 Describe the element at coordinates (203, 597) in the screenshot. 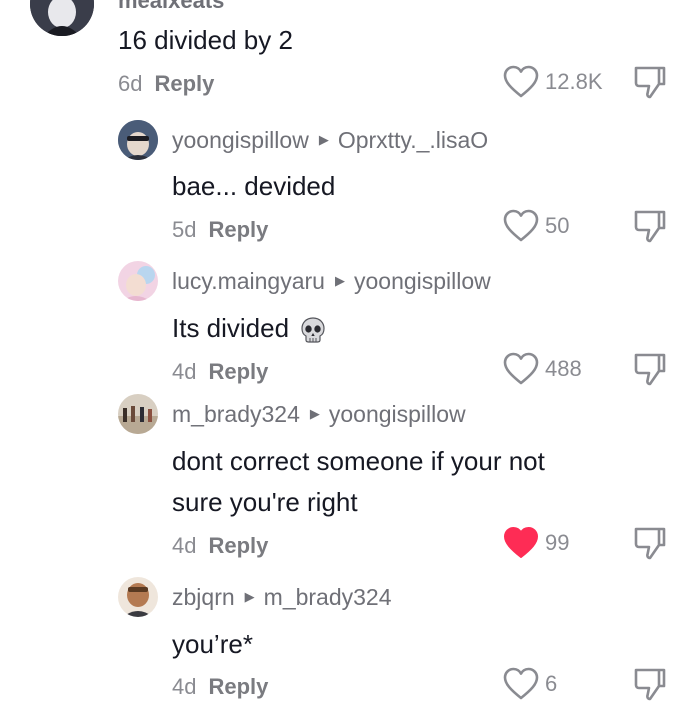

I see `reply-username: zbjqrn` at that location.